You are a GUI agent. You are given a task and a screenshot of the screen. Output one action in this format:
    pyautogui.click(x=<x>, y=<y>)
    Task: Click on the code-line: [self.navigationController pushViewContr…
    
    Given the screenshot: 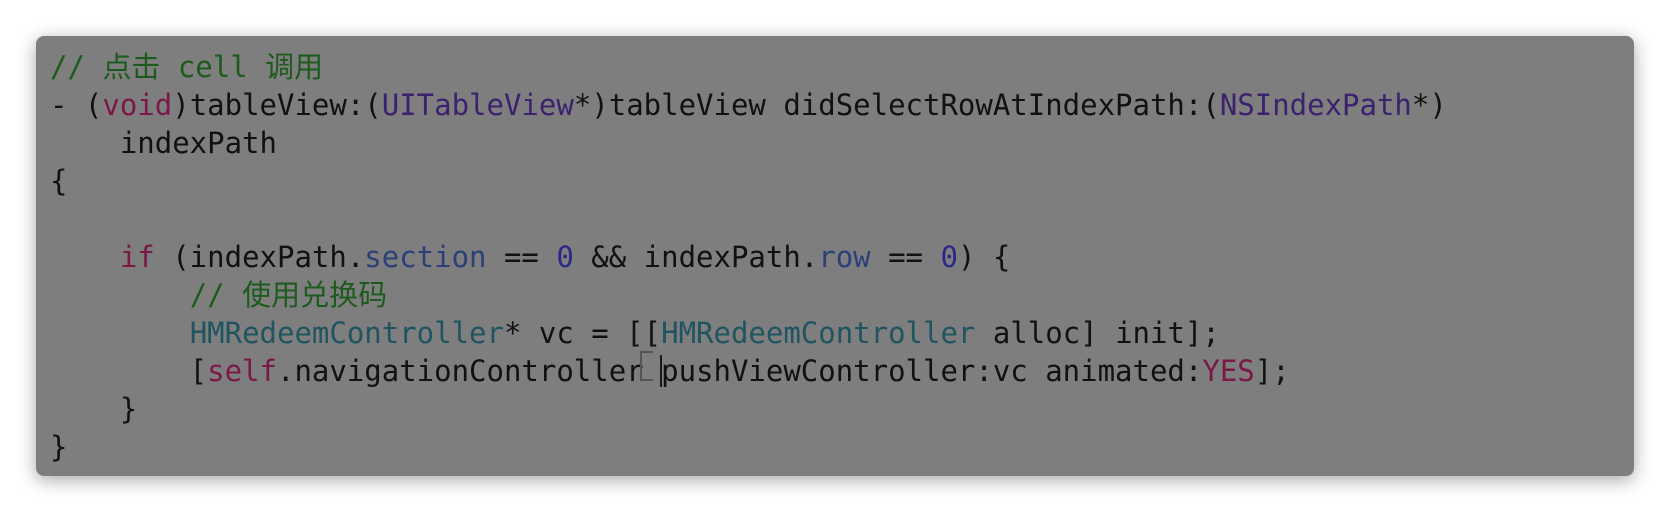 What is the action you would take?
    pyautogui.click(x=748, y=370)
    